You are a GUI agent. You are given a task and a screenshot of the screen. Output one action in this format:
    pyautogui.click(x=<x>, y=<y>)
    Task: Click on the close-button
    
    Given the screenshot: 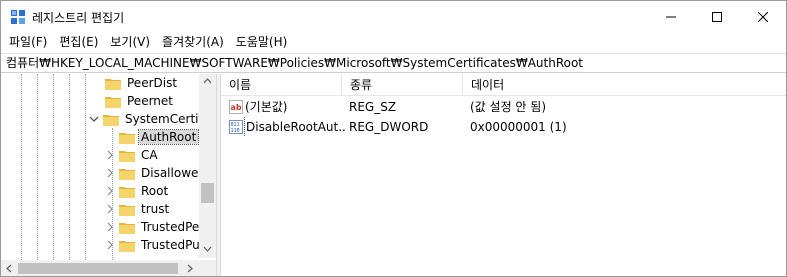 What is the action you would take?
    pyautogui.click(x=763, y=16)
    